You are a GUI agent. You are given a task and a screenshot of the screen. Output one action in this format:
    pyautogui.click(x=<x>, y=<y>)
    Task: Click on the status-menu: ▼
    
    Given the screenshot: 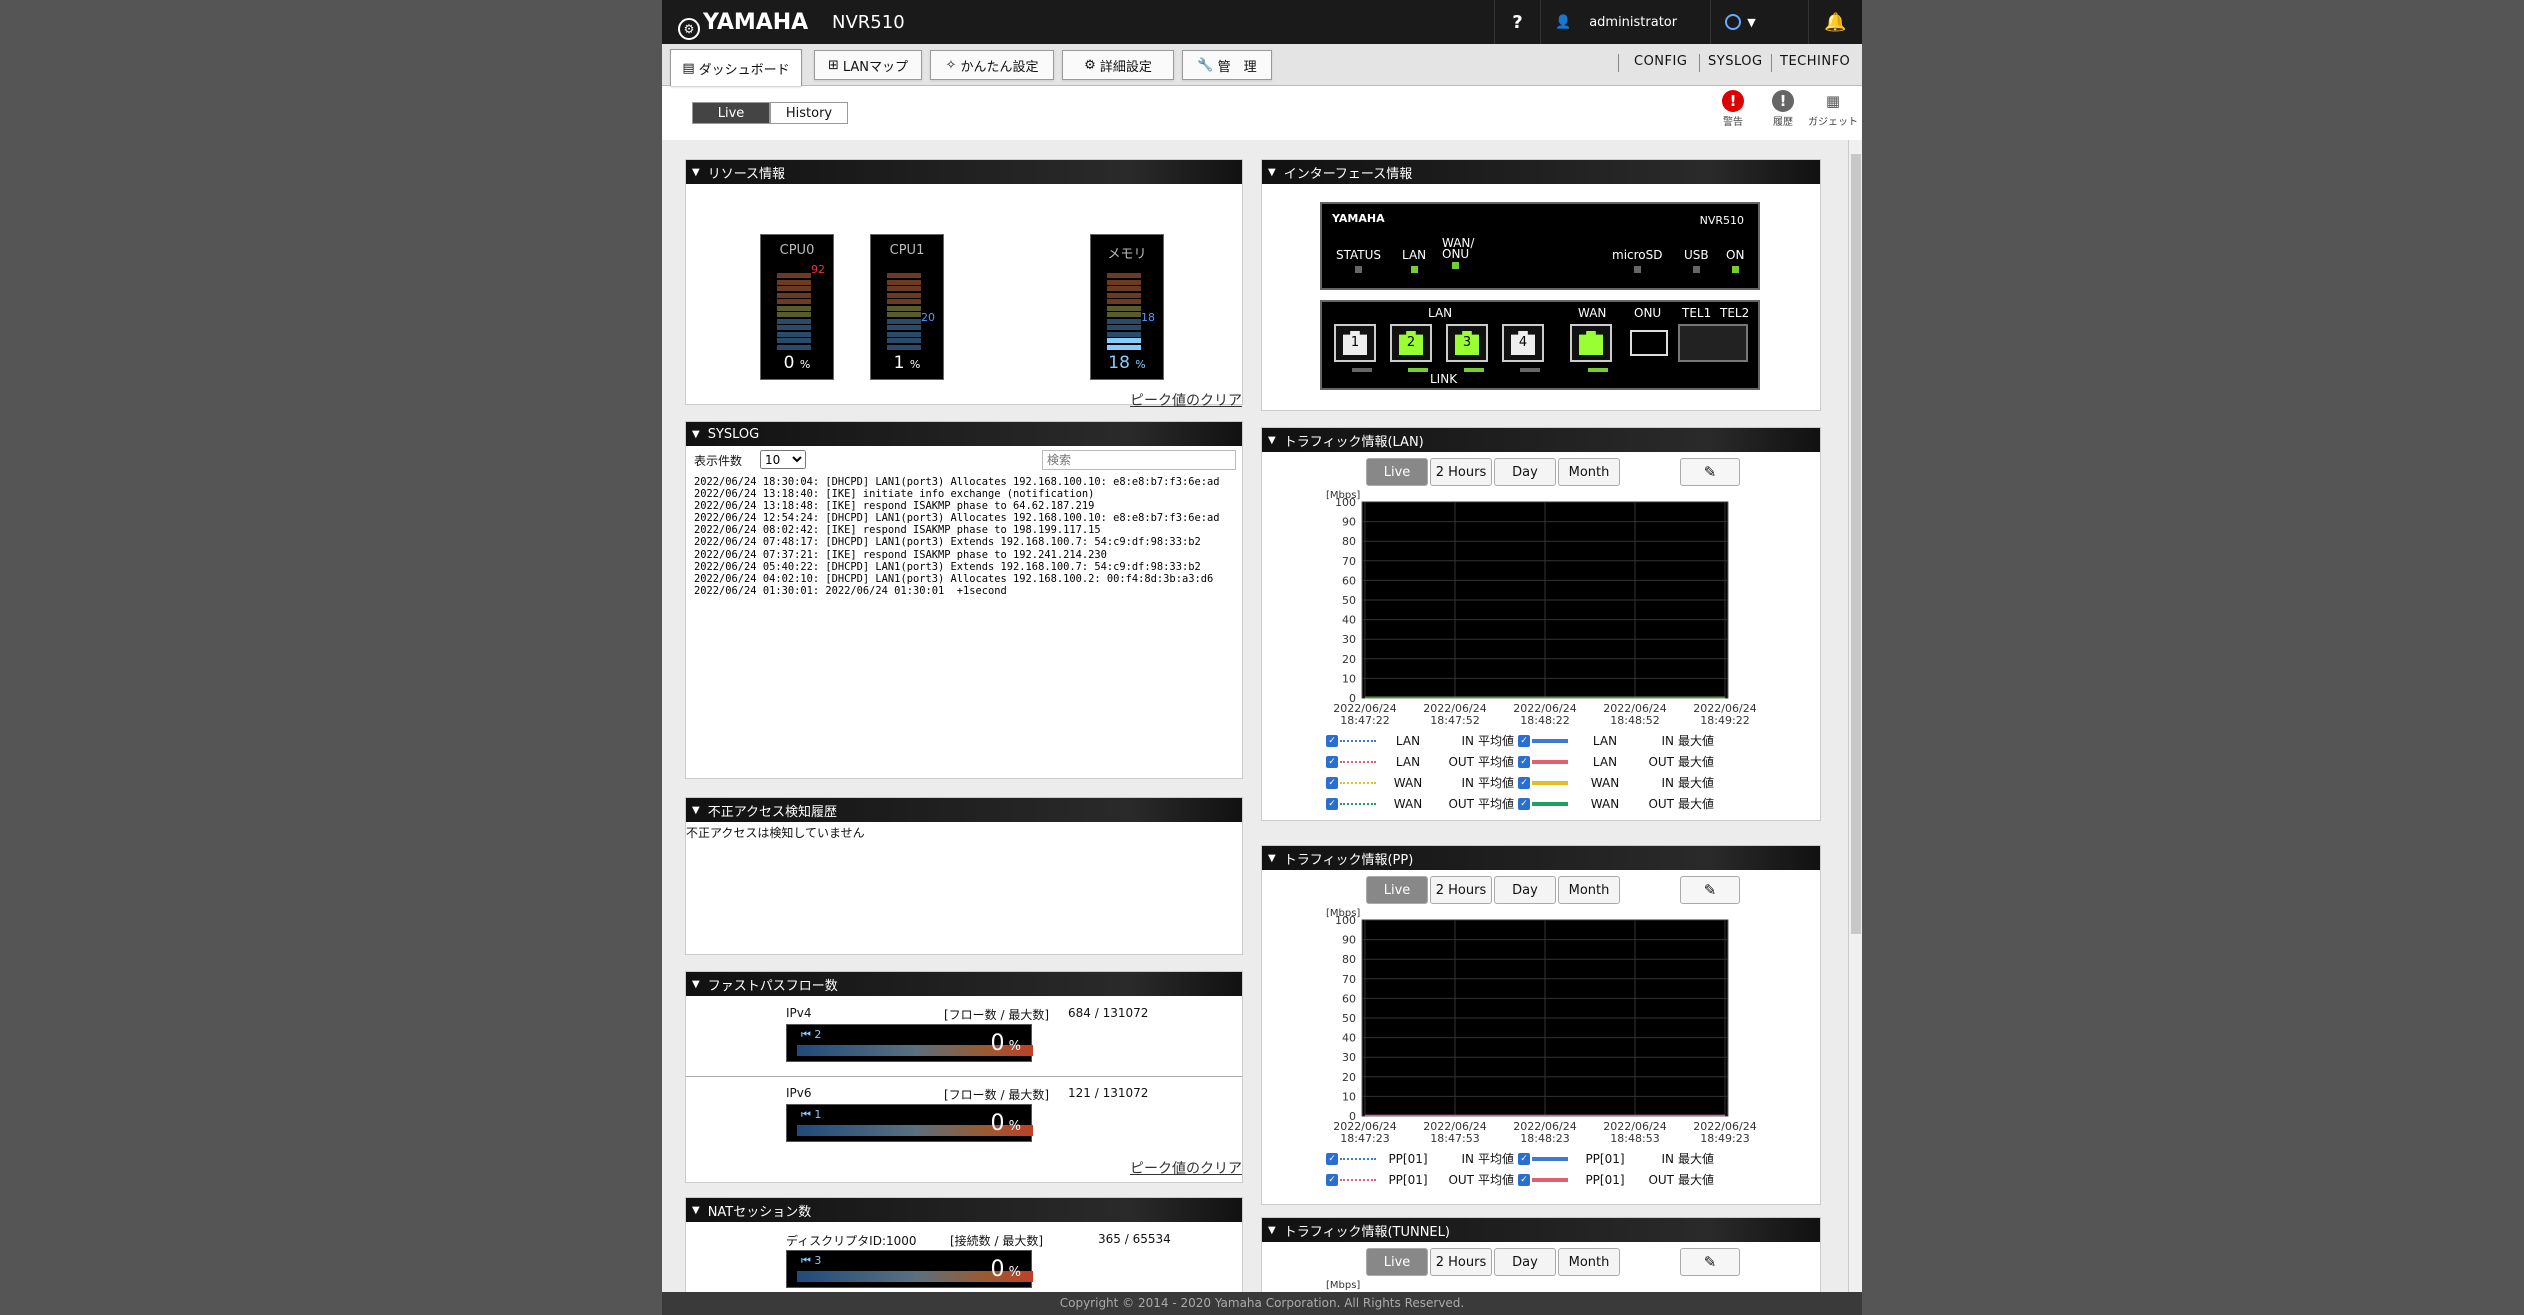 What is the action you would take?
    pyautogui.click(x=1740, y=22)
    